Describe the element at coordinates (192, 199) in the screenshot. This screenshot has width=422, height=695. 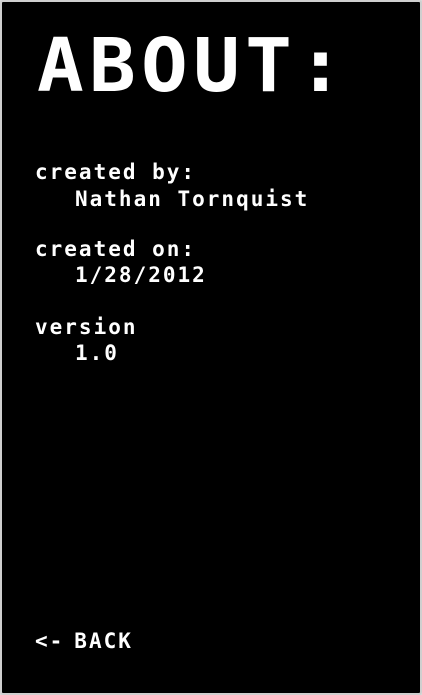
I see `created-by-value: Nathan Tornquist` at that location.